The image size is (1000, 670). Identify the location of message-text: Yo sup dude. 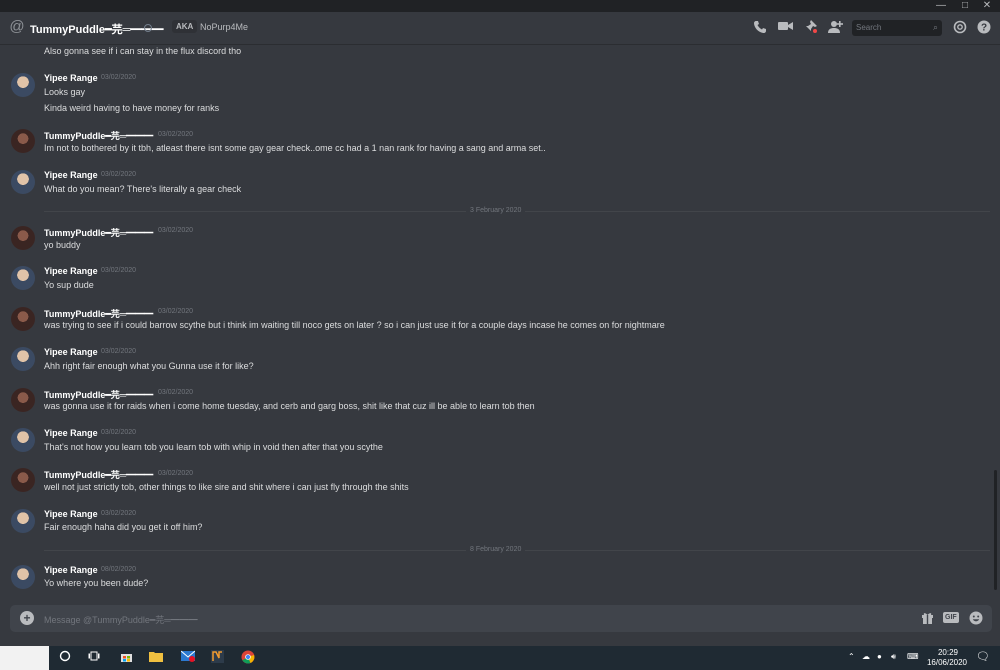
(69, 285).